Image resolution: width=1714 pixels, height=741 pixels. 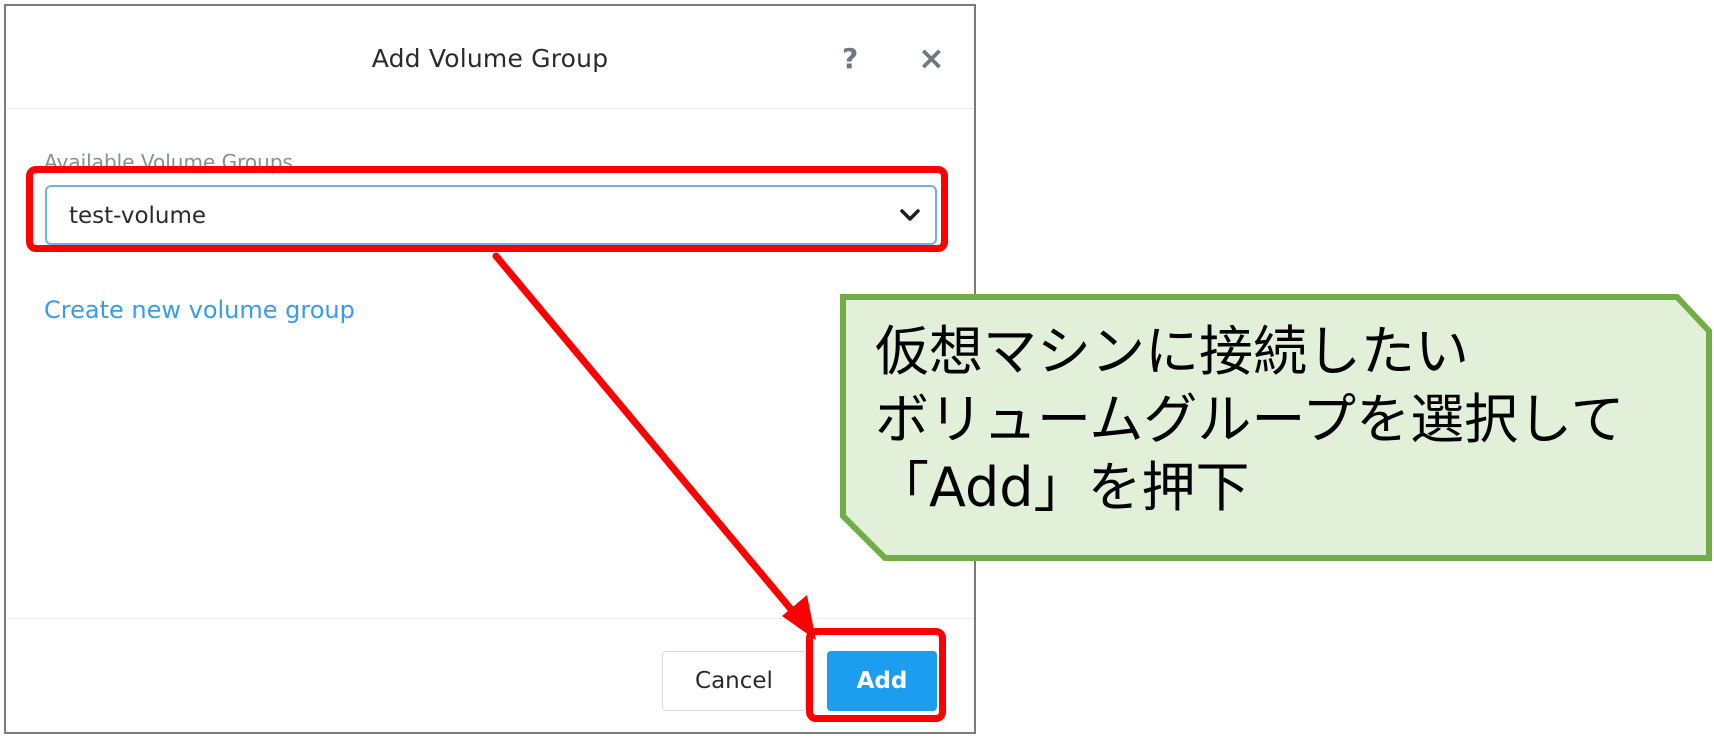 I want to click on select-highlight-box, so click(x=487, y=209).